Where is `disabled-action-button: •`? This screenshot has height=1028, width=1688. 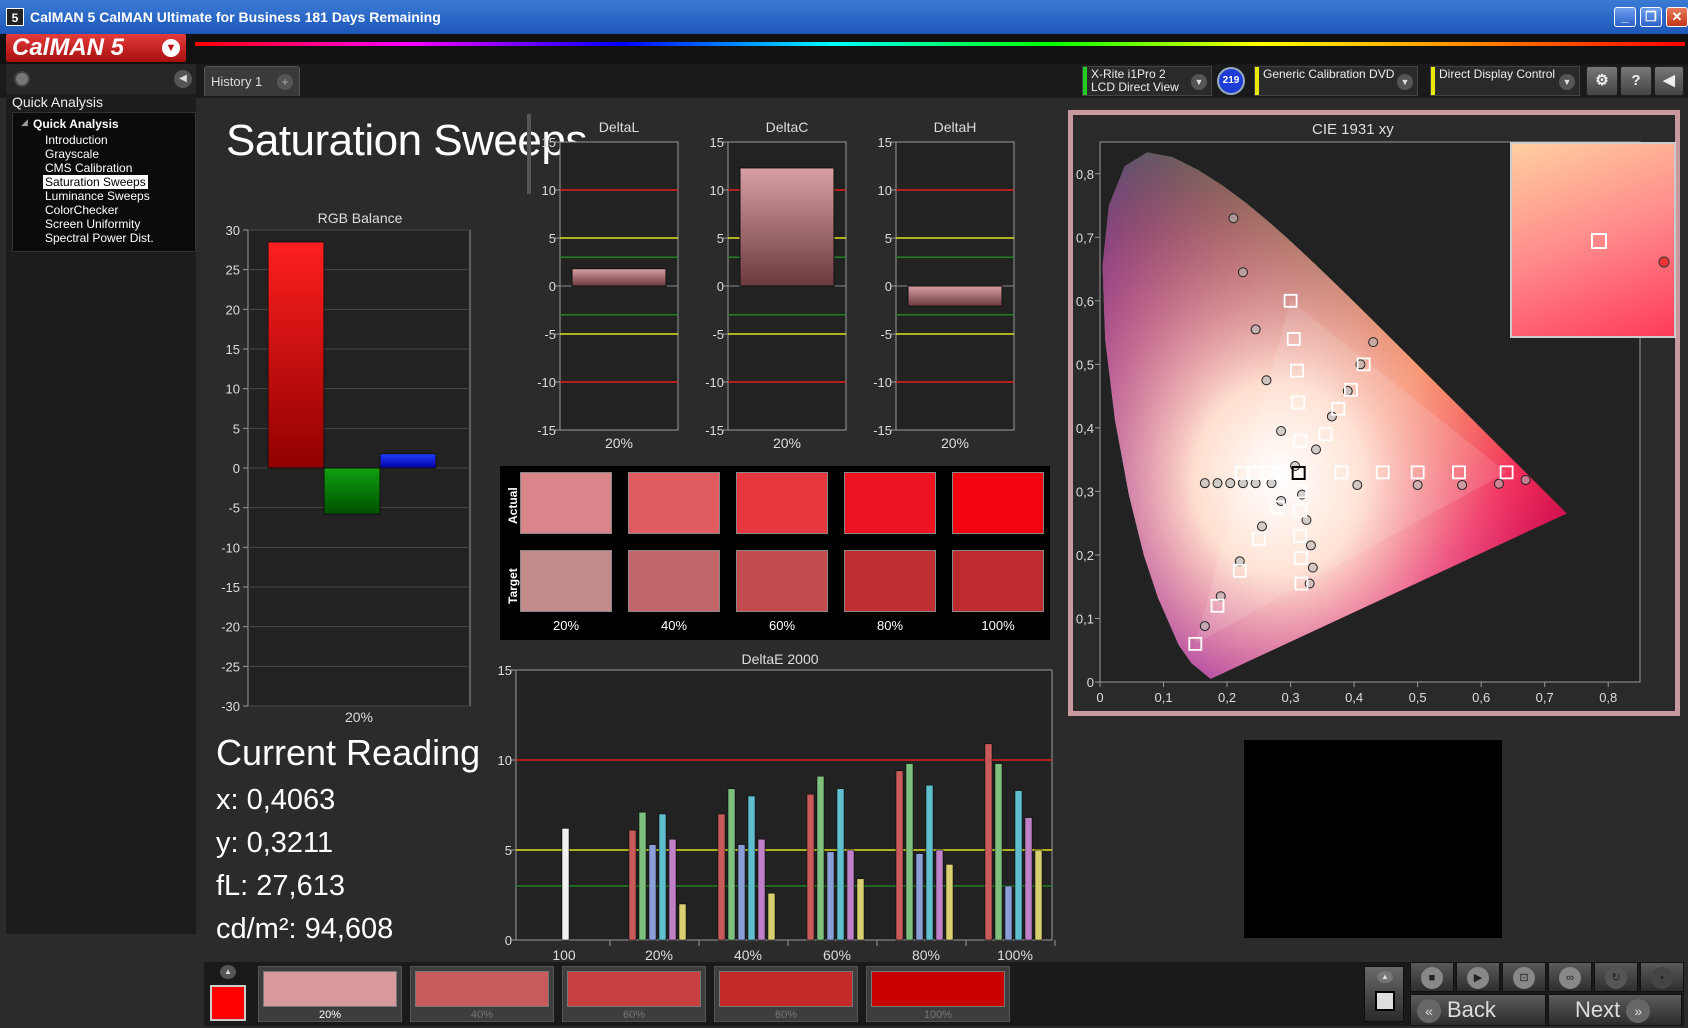
disabled-action-button: • is located at coordinates (1662, 977).